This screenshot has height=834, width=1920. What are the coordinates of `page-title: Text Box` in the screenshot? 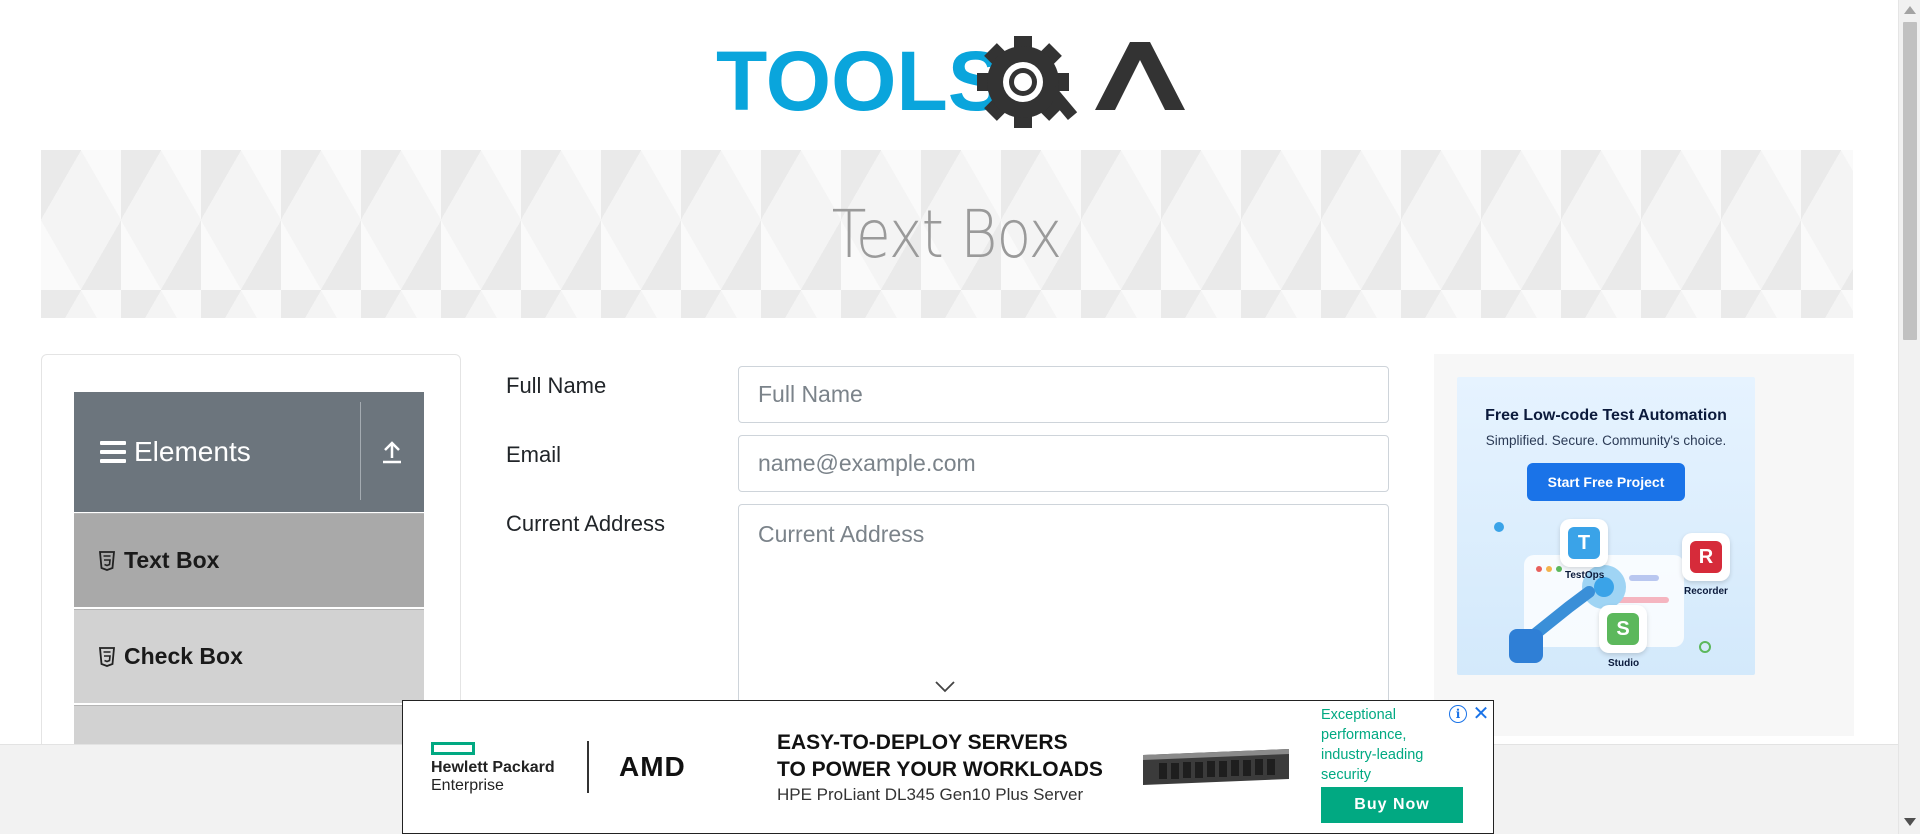 It's located at (947, 234).